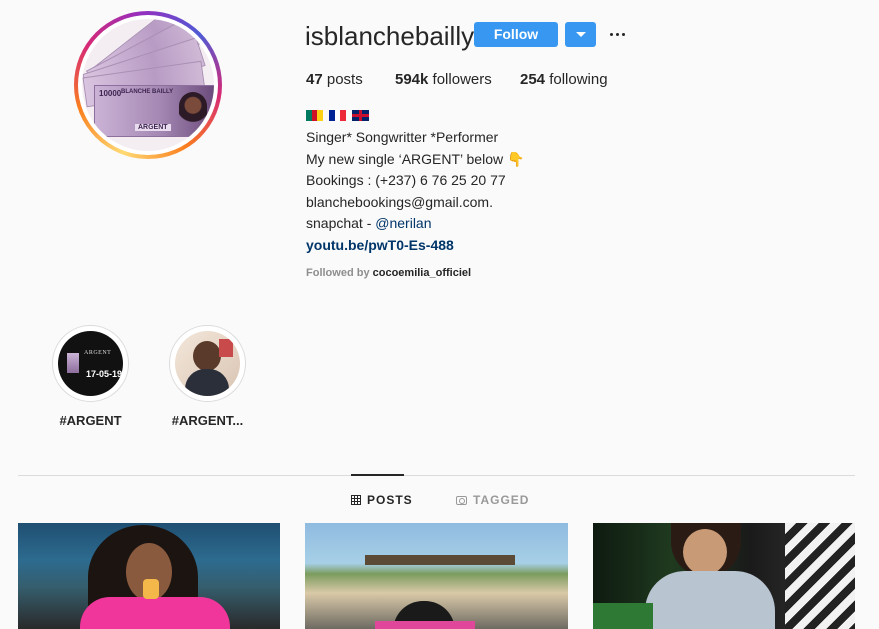 The height and width of the screenshot is (629, 879). What do you see at coordinates (415, 159) in the screenshot?
I see `bio-line-2: My new single ‘ARGENT’ below 👇` at bounding box center [415, 159].